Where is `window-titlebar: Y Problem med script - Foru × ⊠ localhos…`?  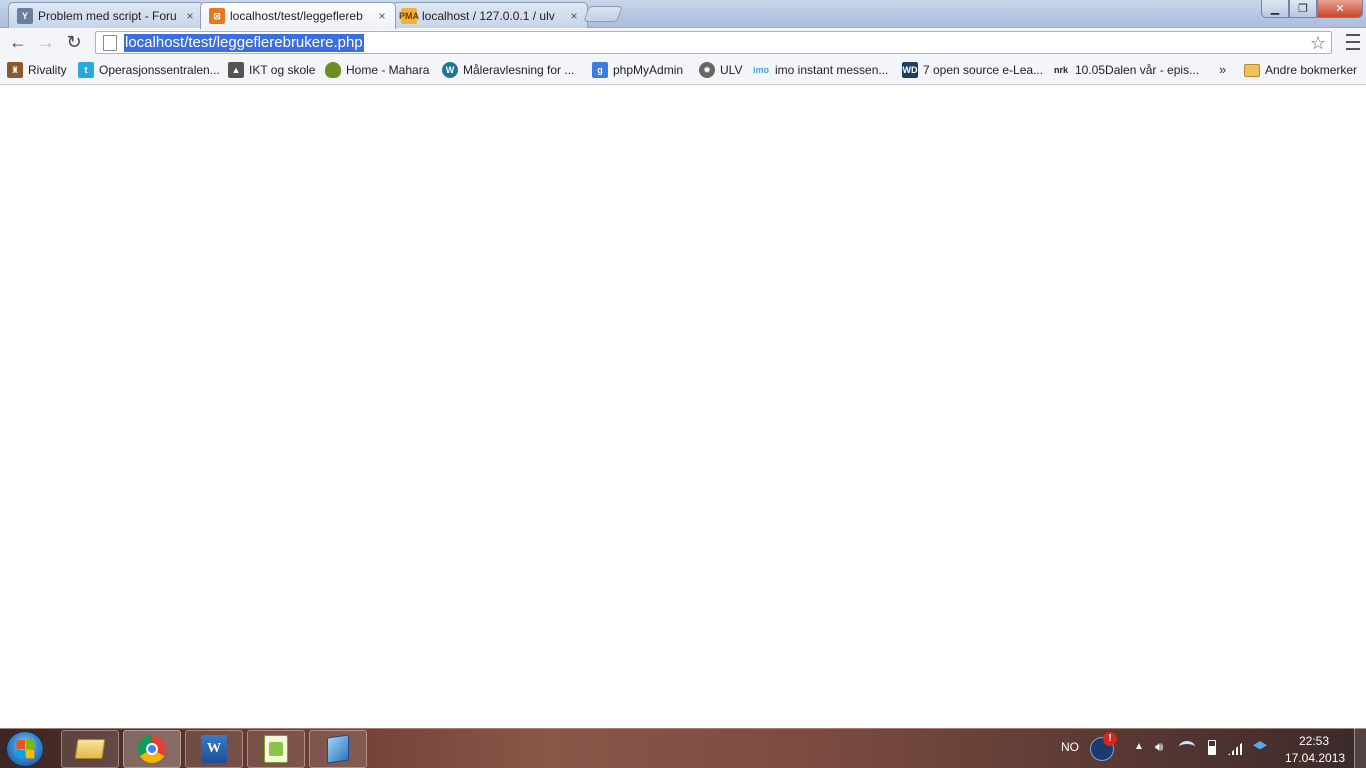 window-titlebar: Y Problem med script - Foru × ⊠ localhos… is located at coordinates (683, 14).